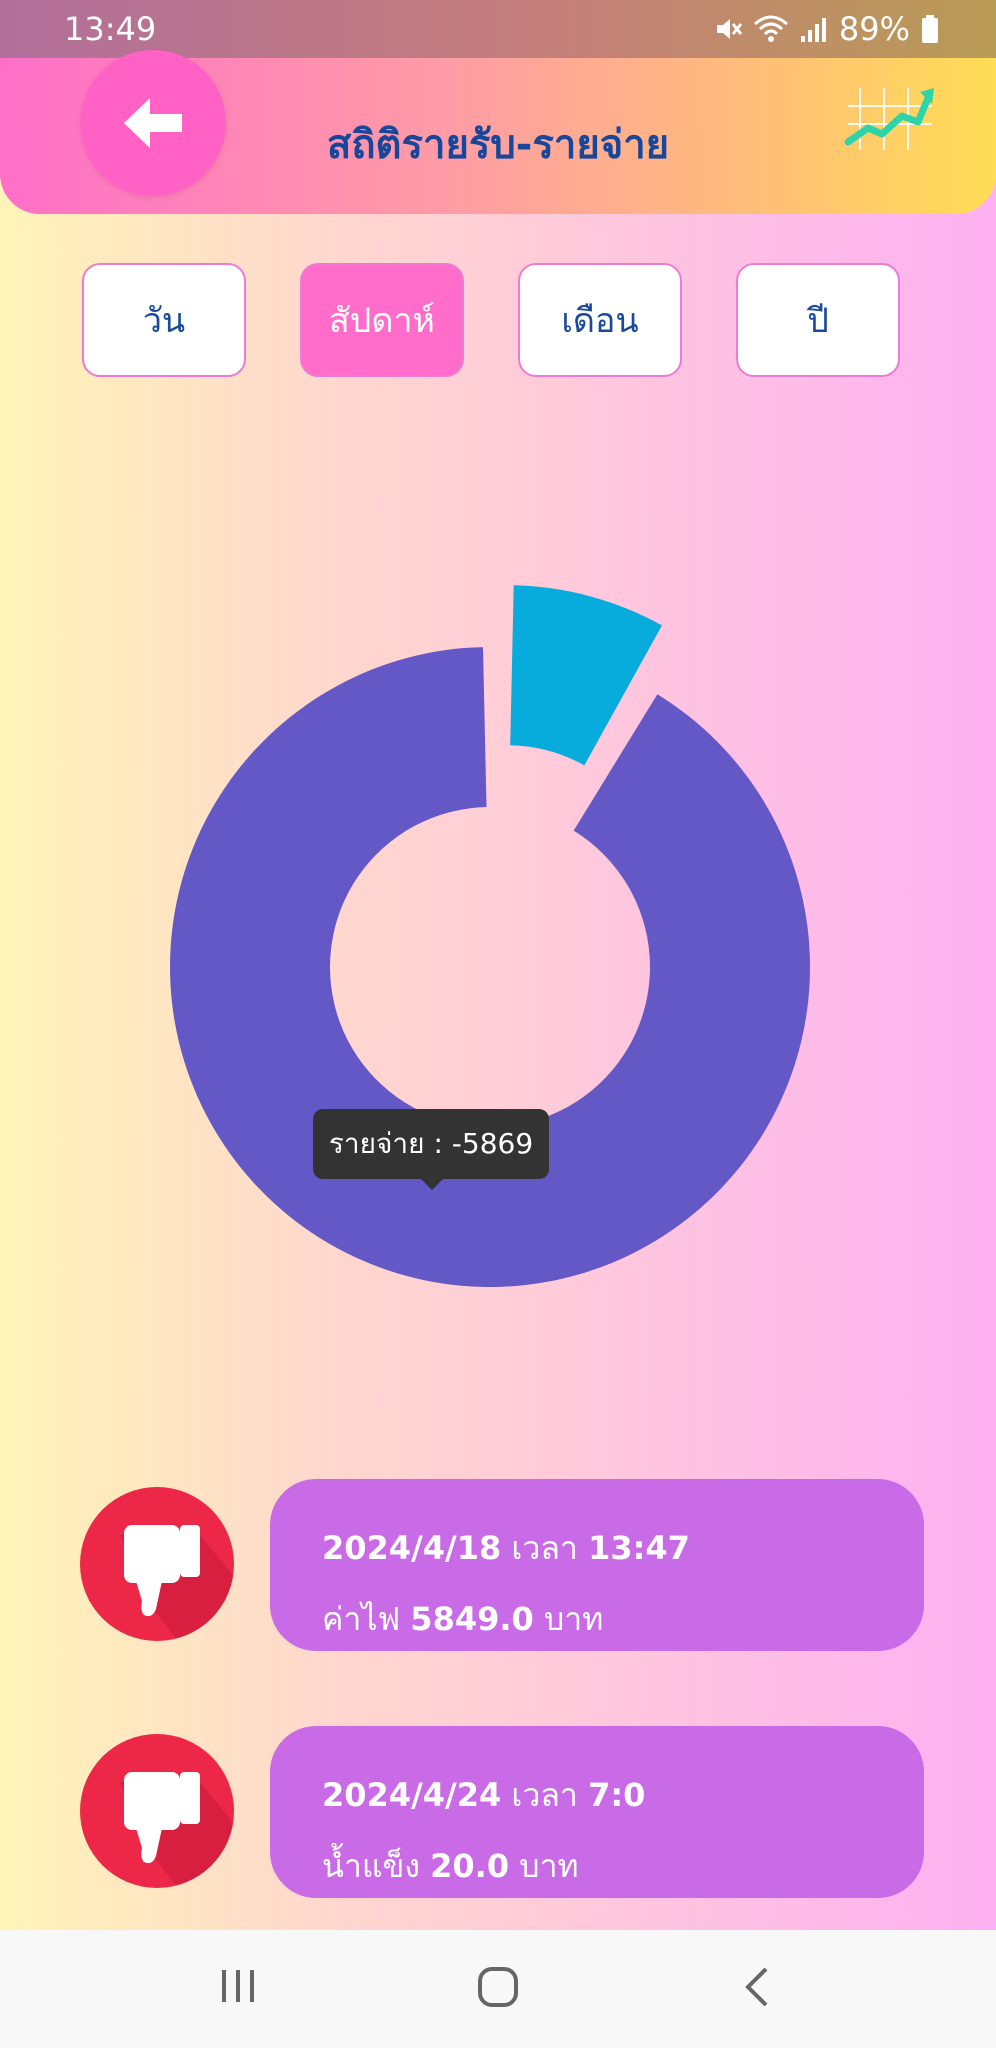 This screenshot has height=2048, width=996. I want to click on tab-week: สัปดาห์, so click(382, 320).